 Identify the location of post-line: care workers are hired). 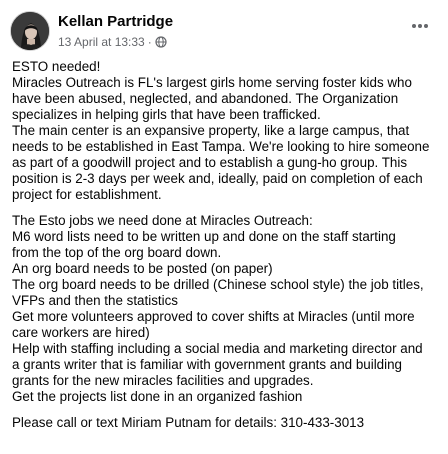
(81, 332).